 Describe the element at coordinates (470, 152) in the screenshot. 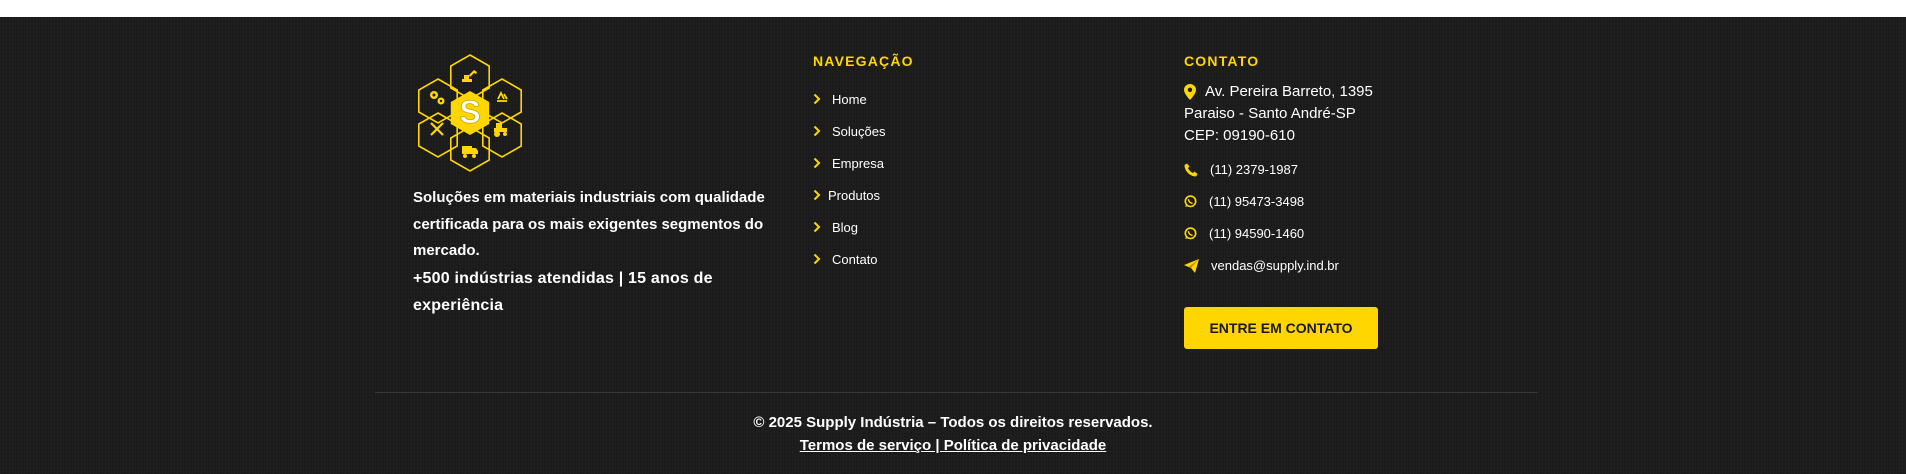

I see `truck-icon` at that location.